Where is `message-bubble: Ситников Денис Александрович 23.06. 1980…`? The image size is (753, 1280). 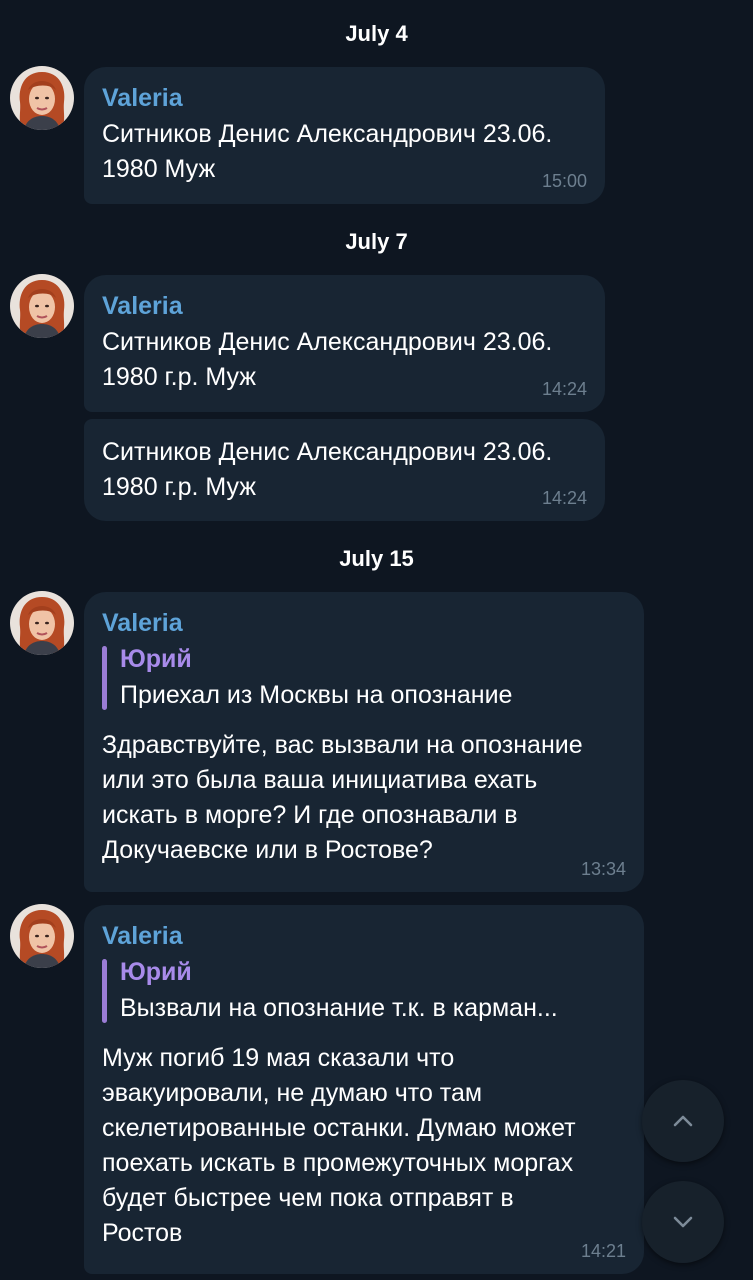
message-bubble: Ситников Денис Александрович 23.06. 1980… is located at coordinates (344, 470).